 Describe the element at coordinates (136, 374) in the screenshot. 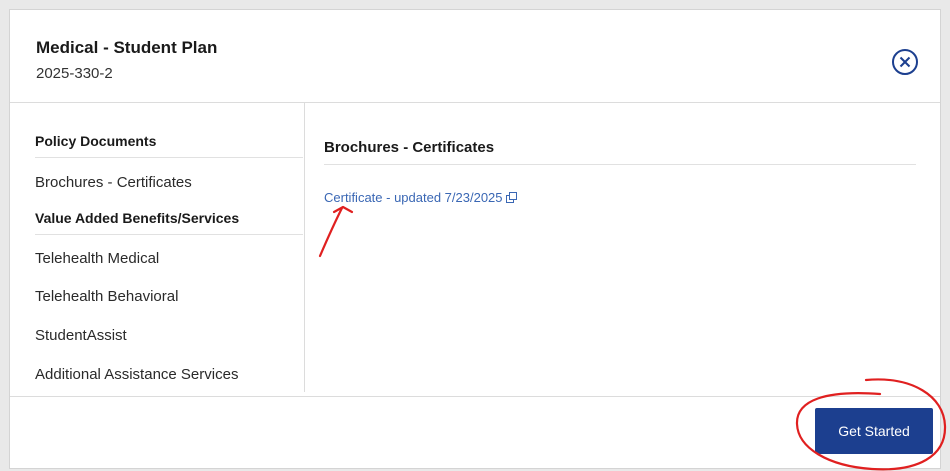

I see `sidebar-item-additional-assistance: Additional Assistance Services` at that location.